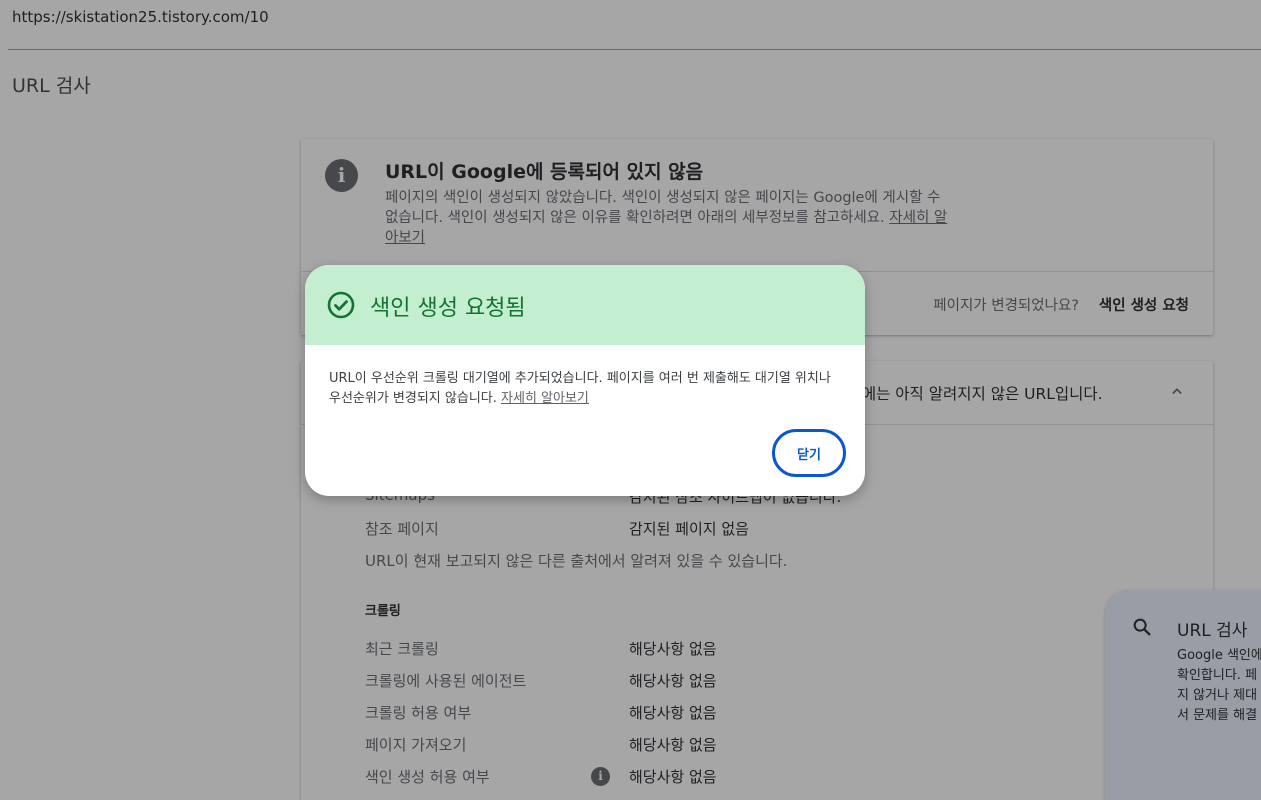  I want to click on check-circle-icon, so click(341, 305).